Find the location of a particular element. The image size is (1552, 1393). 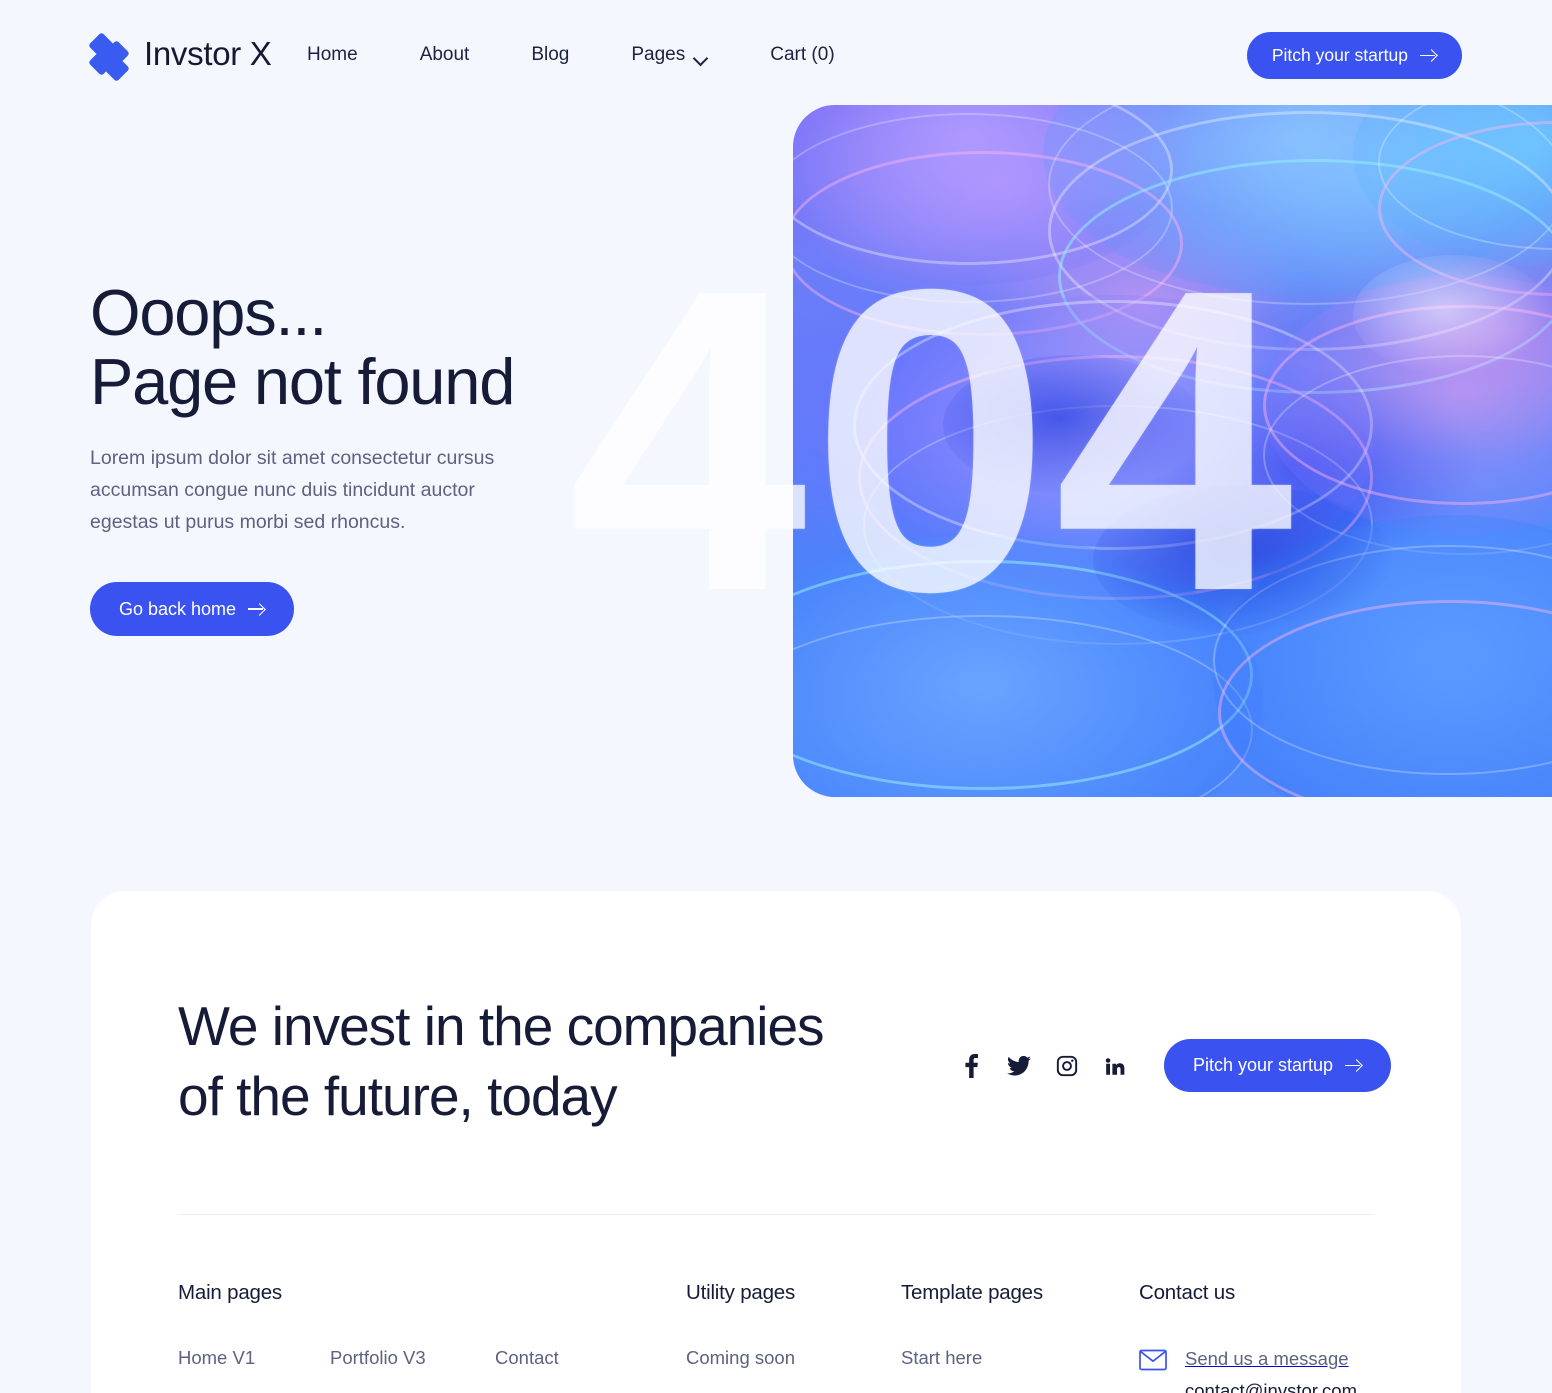

twitter-icon is located at coordinates (1019, 1066).